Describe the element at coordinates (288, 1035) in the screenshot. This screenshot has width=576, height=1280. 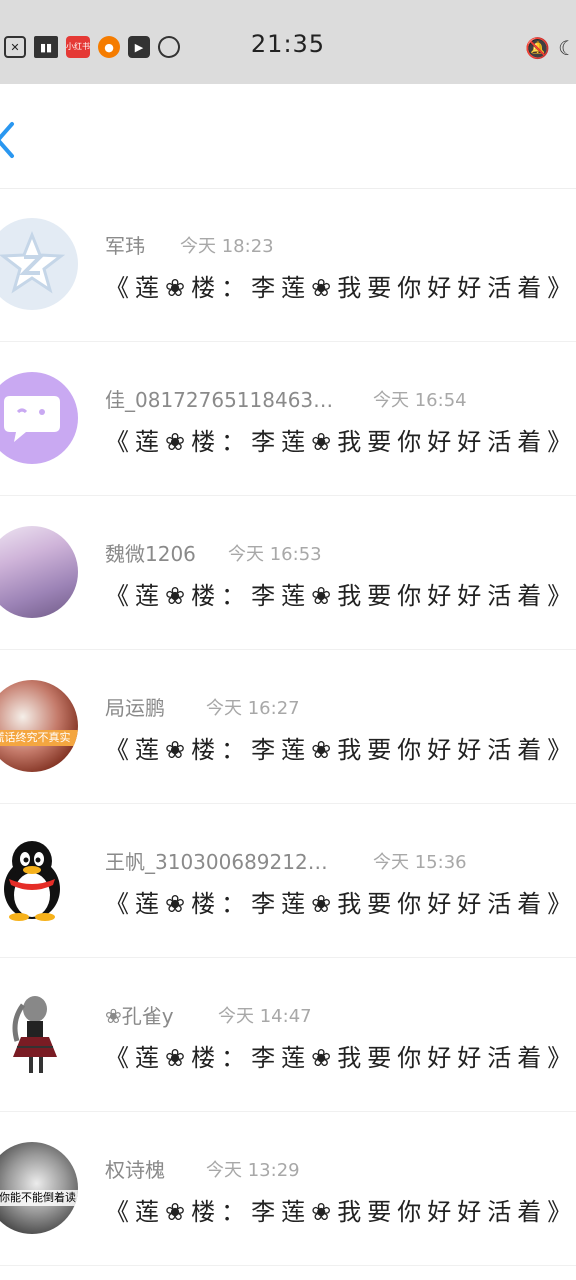
I see `list-item: ❀孔雀y 今天 14:47 《莲❀楼：李莲❀我要你好好活着》` at that location.